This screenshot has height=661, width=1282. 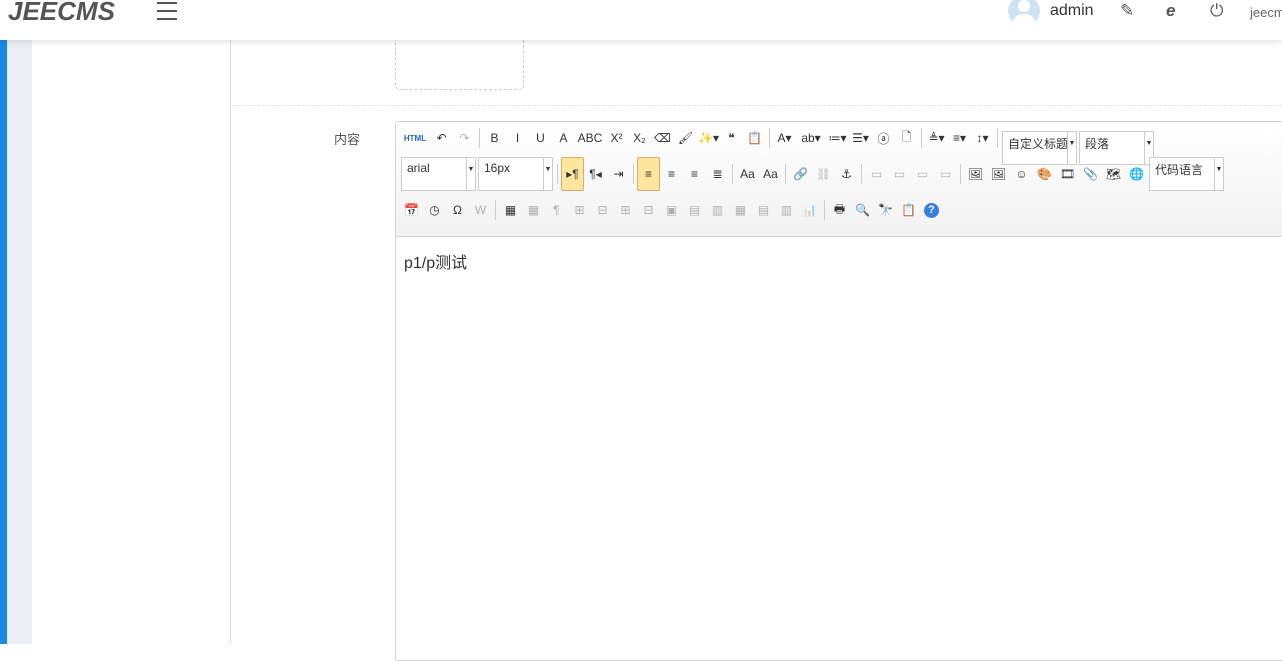 I want to click on tolowercase-icon: Aa, so click(x=770, y=174).